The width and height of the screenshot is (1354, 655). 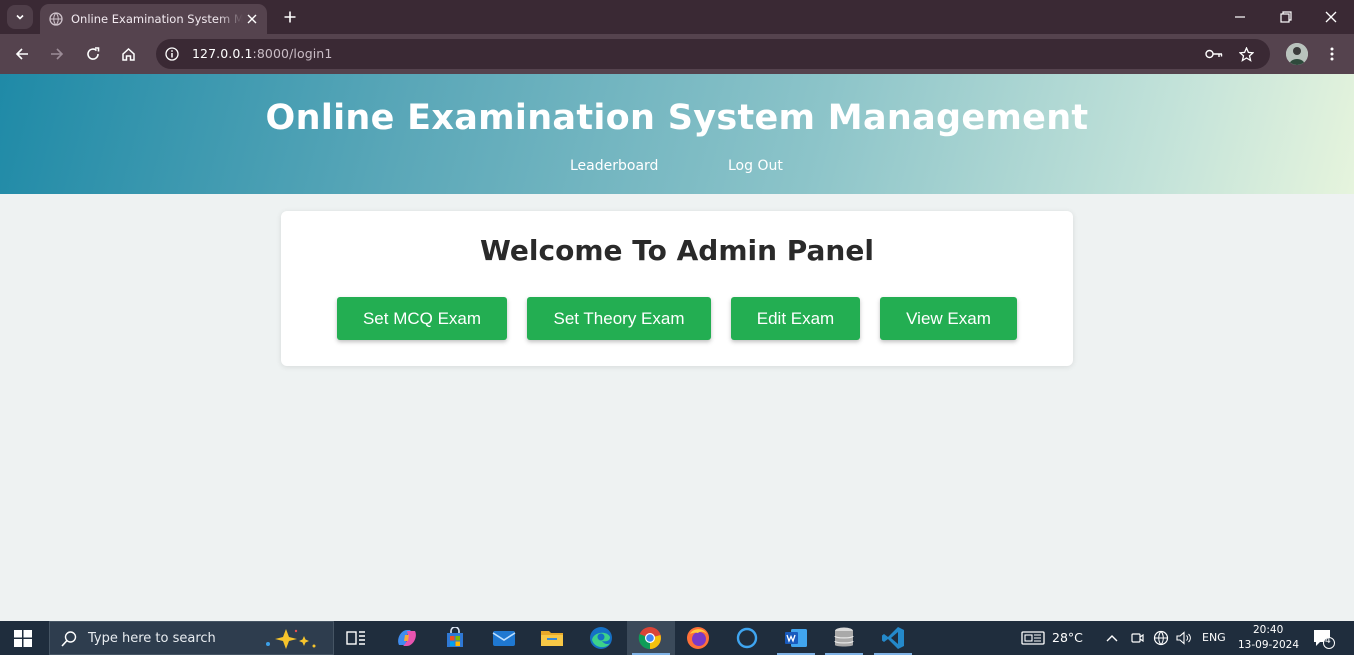 What do you see at coordinates (795, 318) in the screenshot?
I see `edit-exam-button: Edit Exam` at bounding box center [795, 318].